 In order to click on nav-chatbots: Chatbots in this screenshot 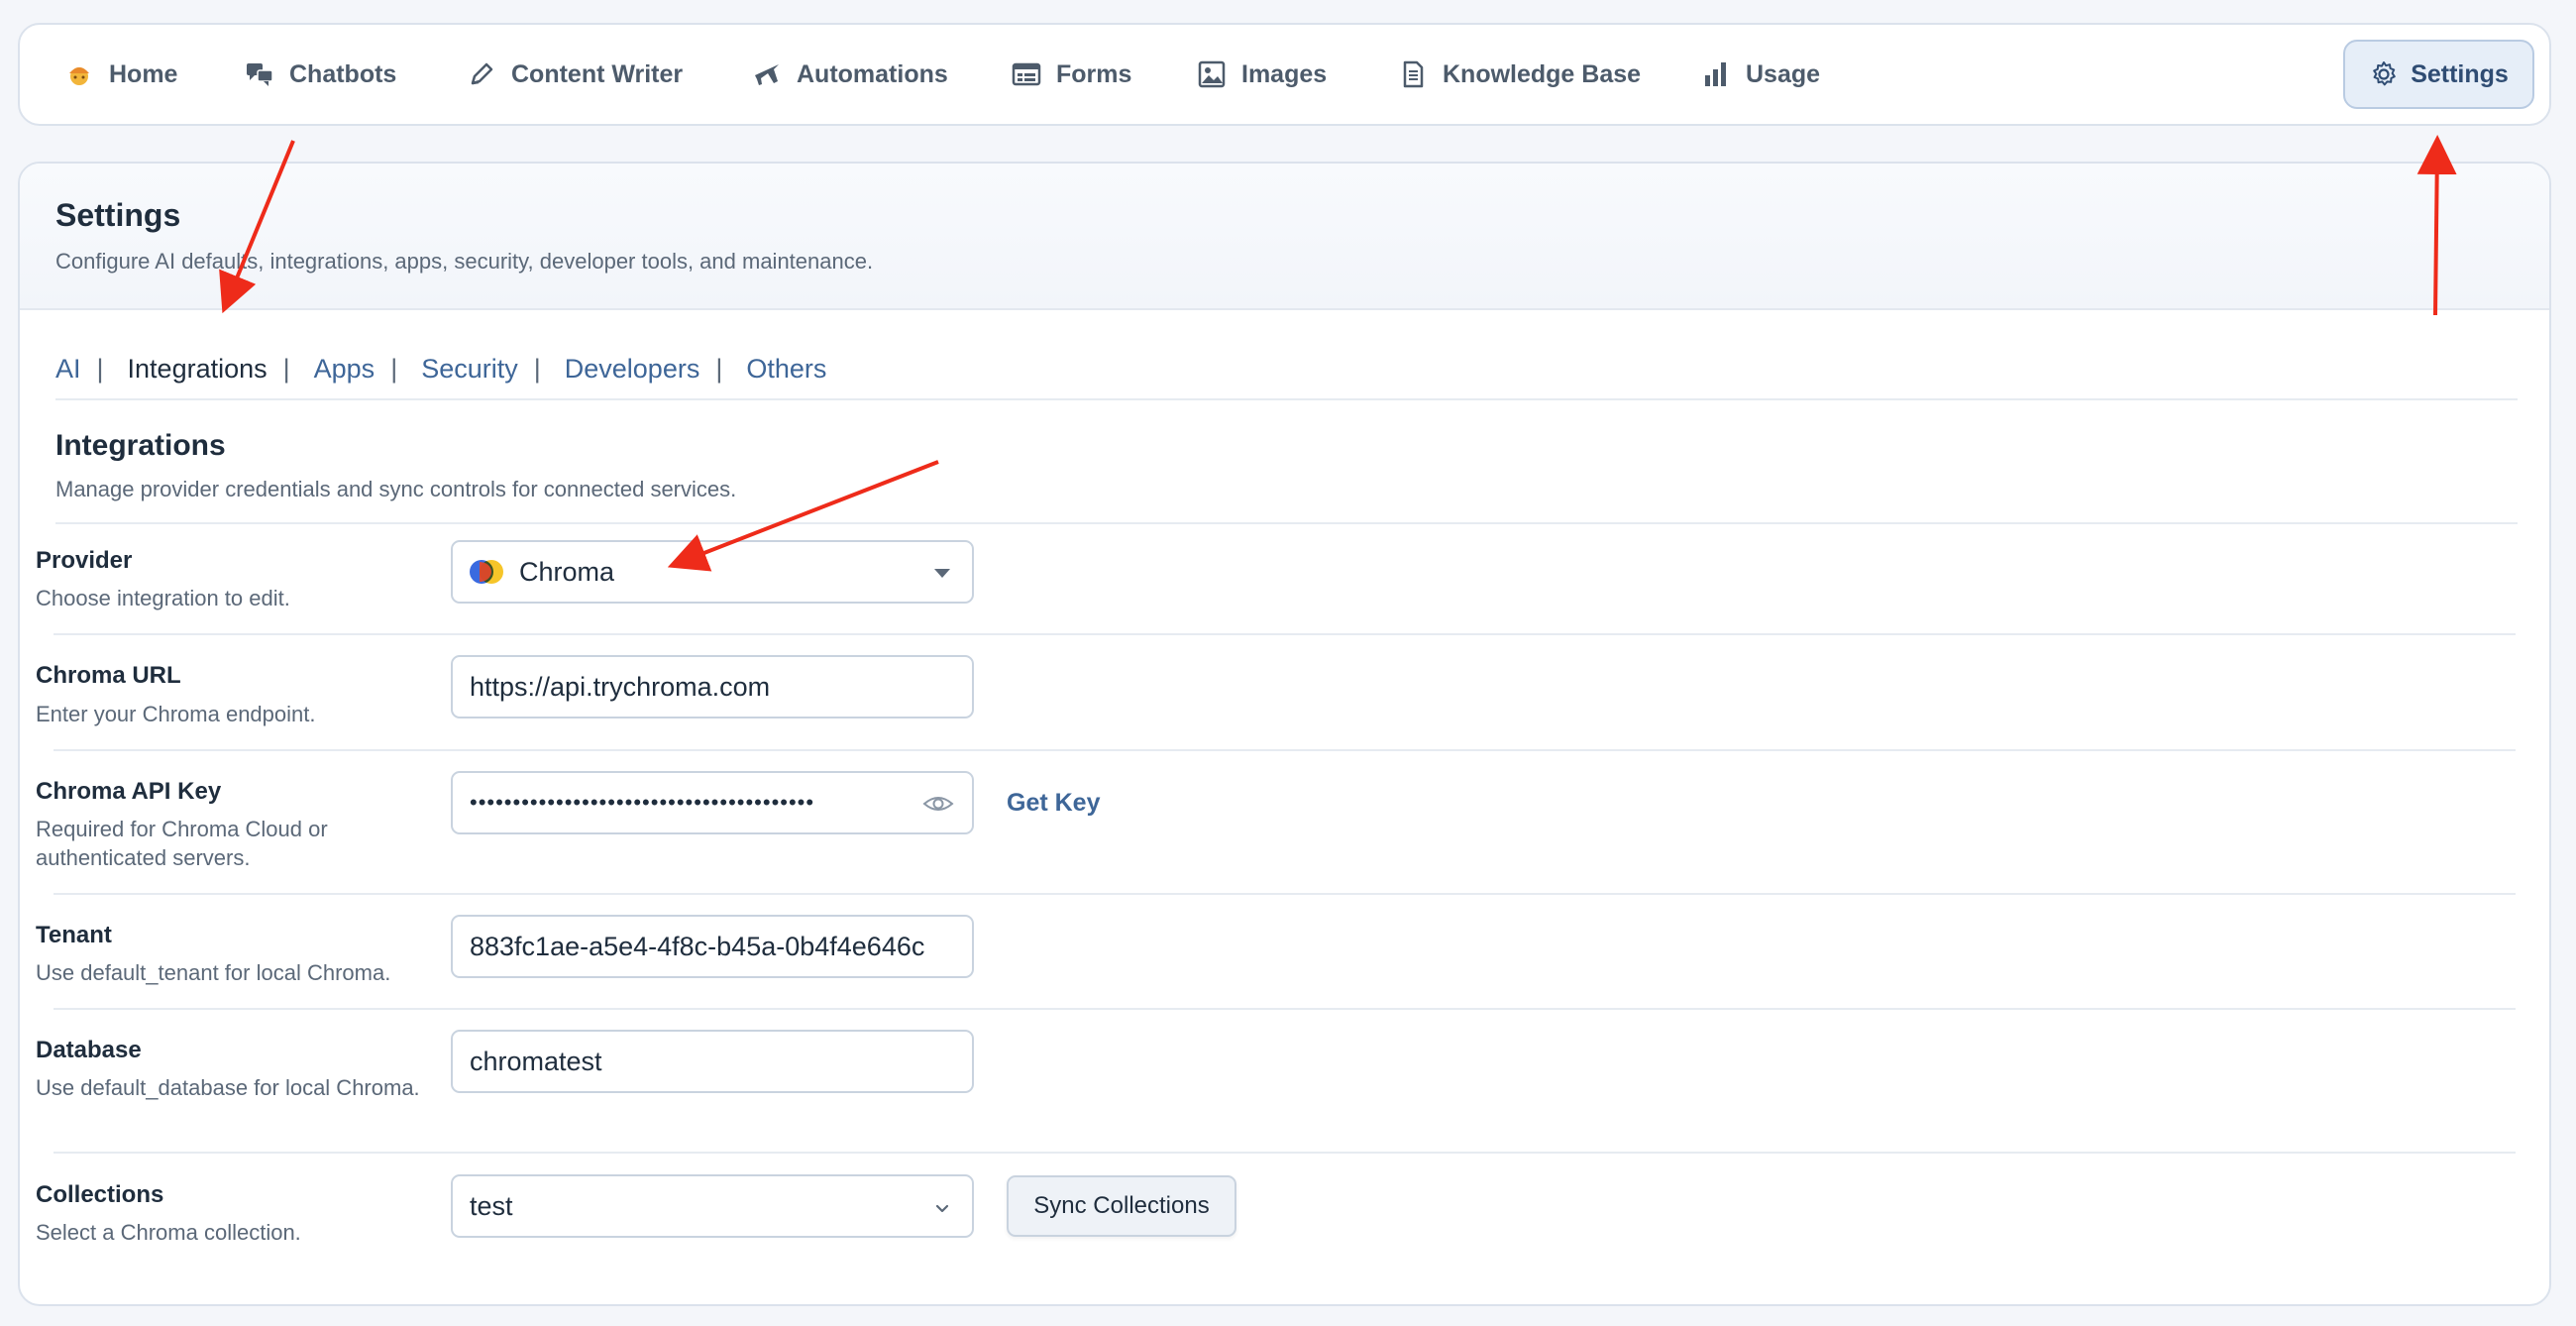, I will do `click(320, 74)`.